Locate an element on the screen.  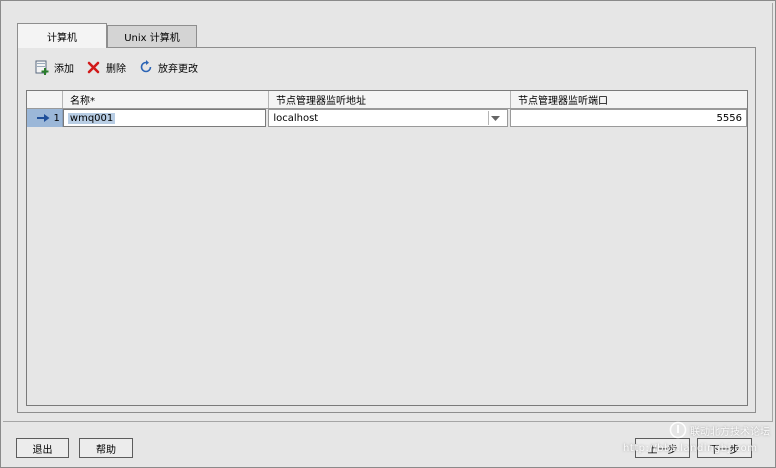
next-label: 下一步 is located at coordinates (724, 450).